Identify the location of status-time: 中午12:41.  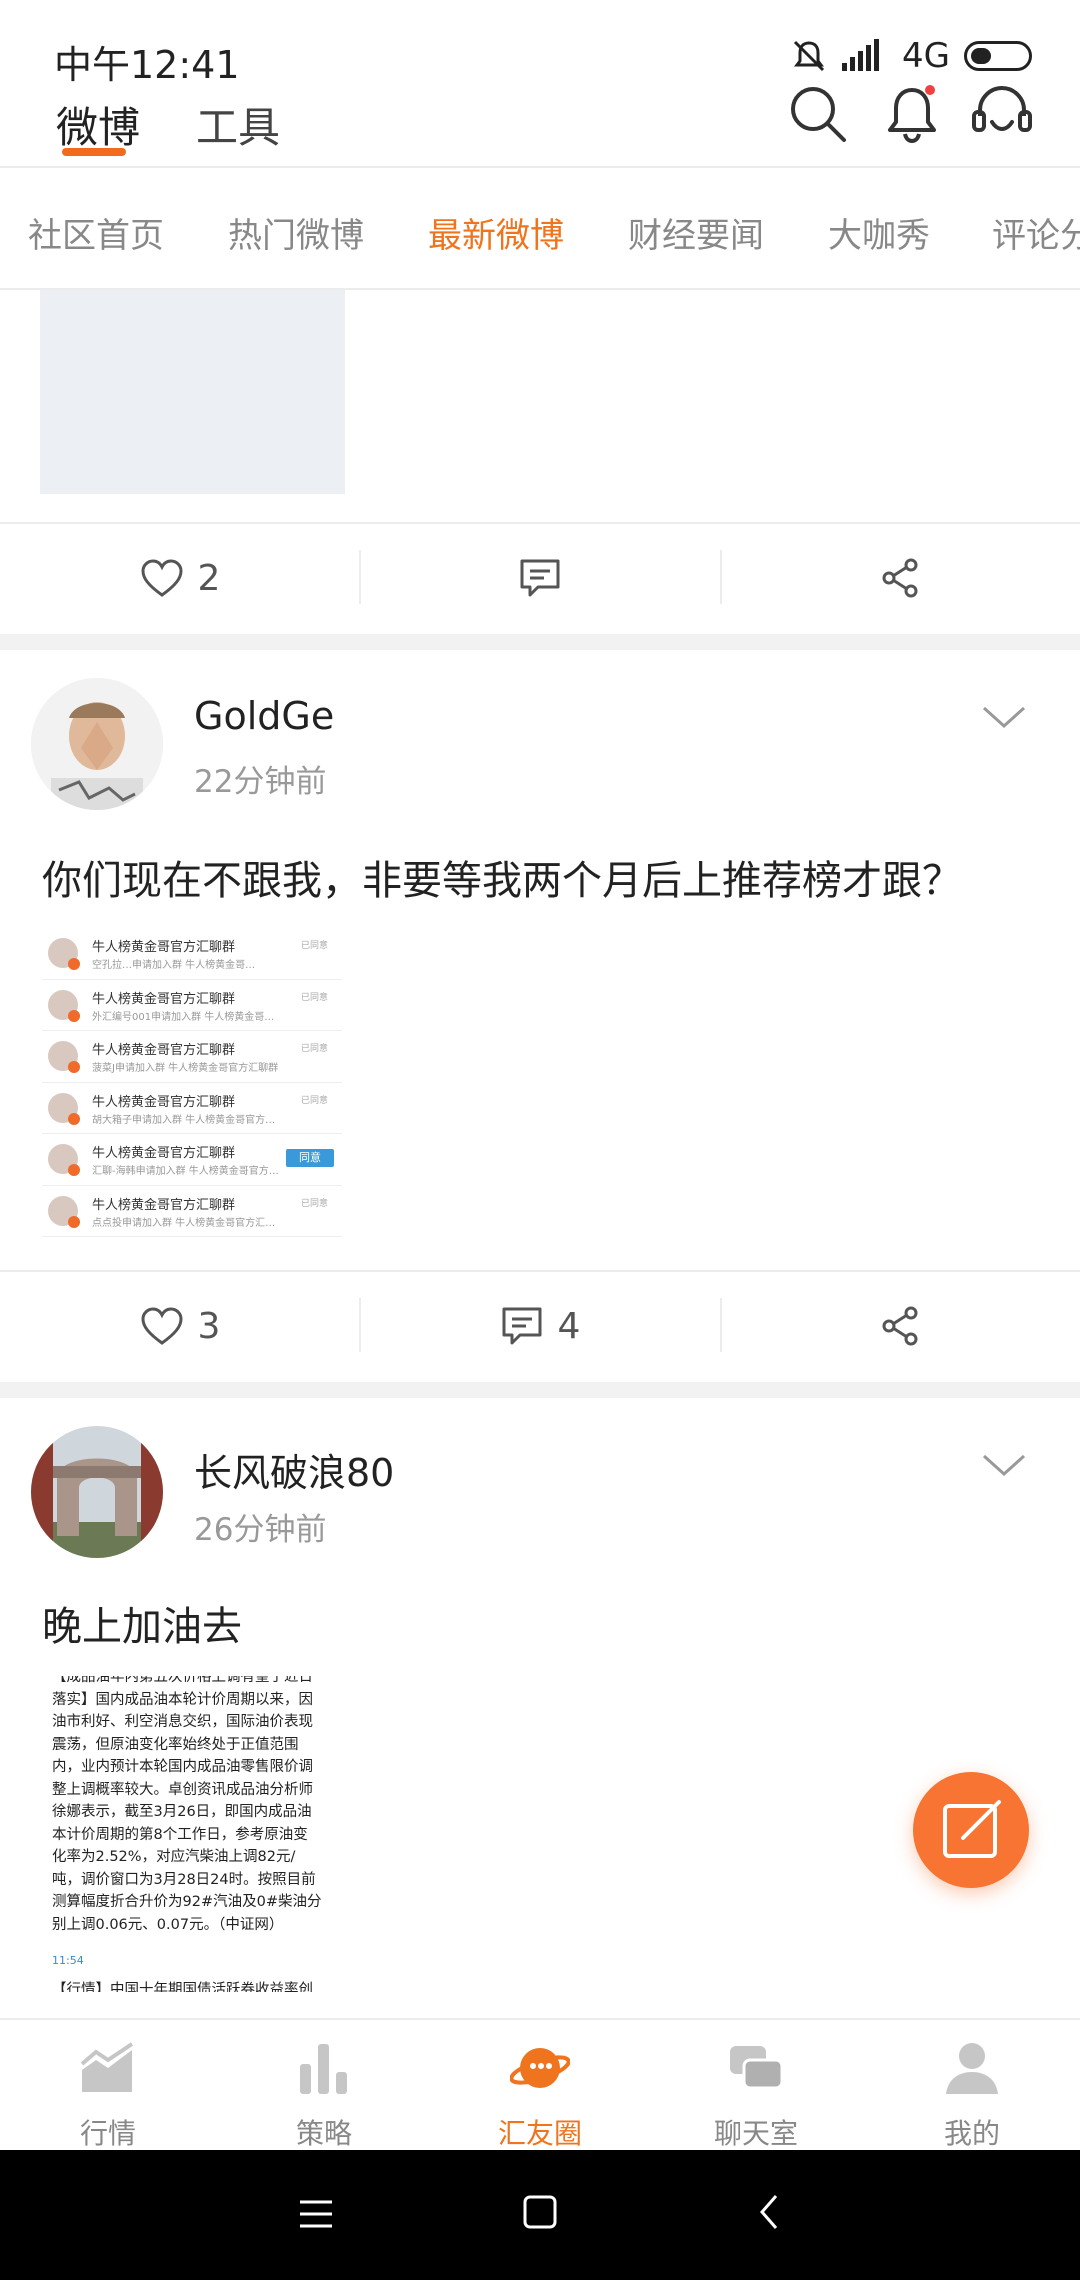
(147, 65).